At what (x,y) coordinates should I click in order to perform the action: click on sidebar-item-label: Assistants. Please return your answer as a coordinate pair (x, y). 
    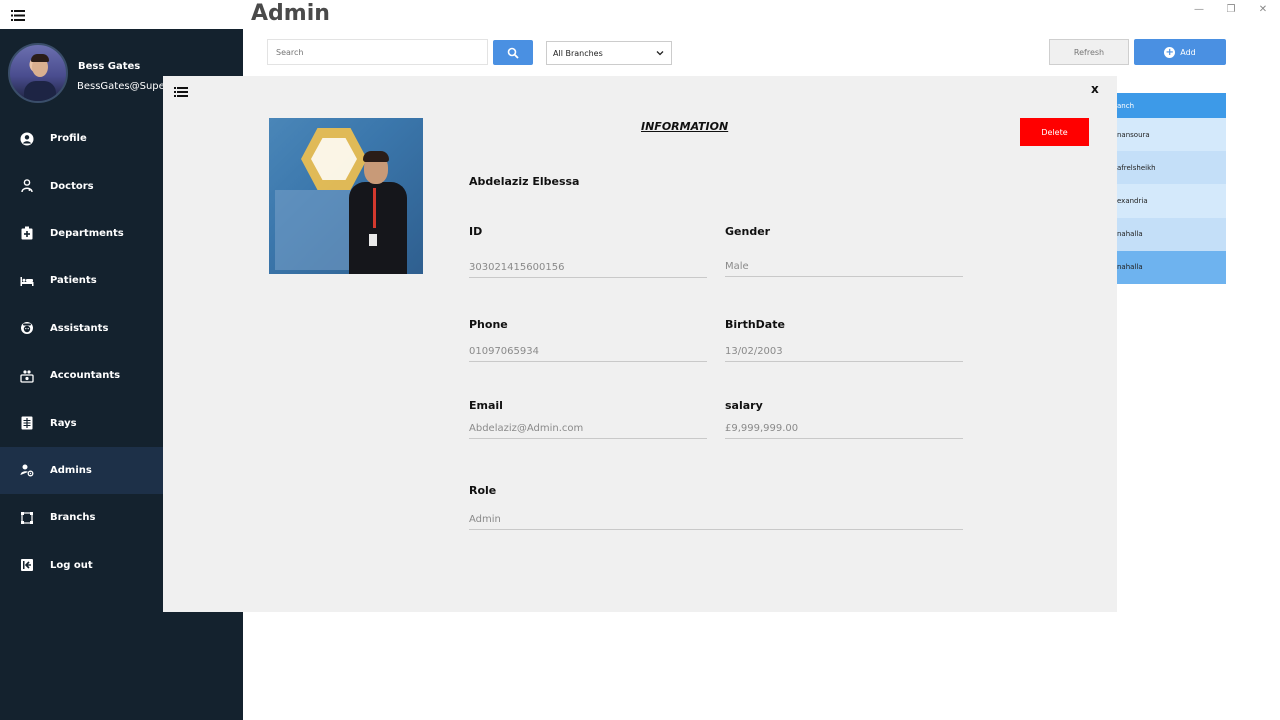
    Looking at the image, I should click on (79, 328).